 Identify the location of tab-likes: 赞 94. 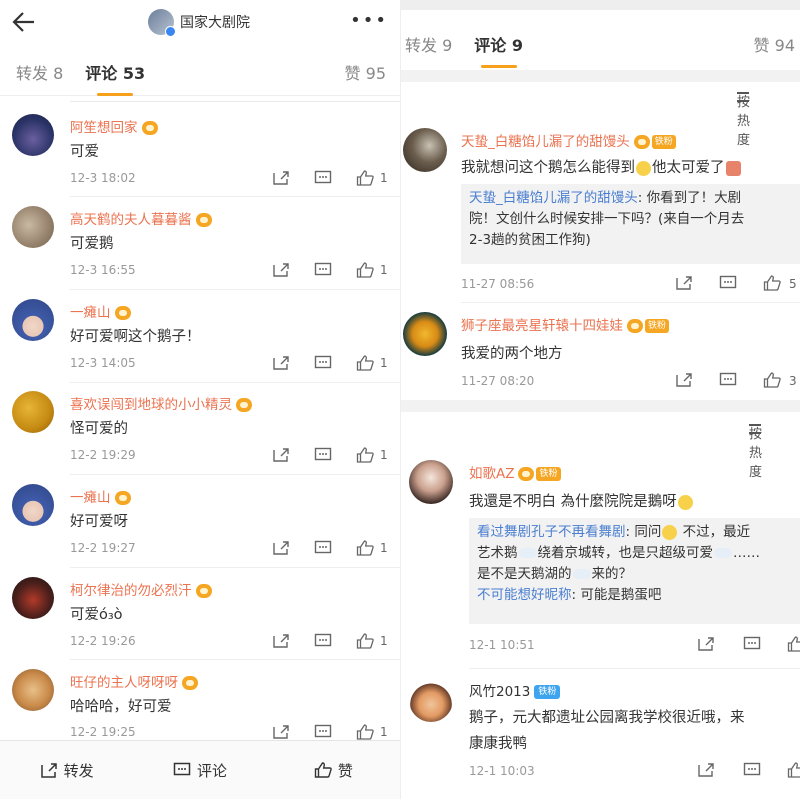
(774, 44).